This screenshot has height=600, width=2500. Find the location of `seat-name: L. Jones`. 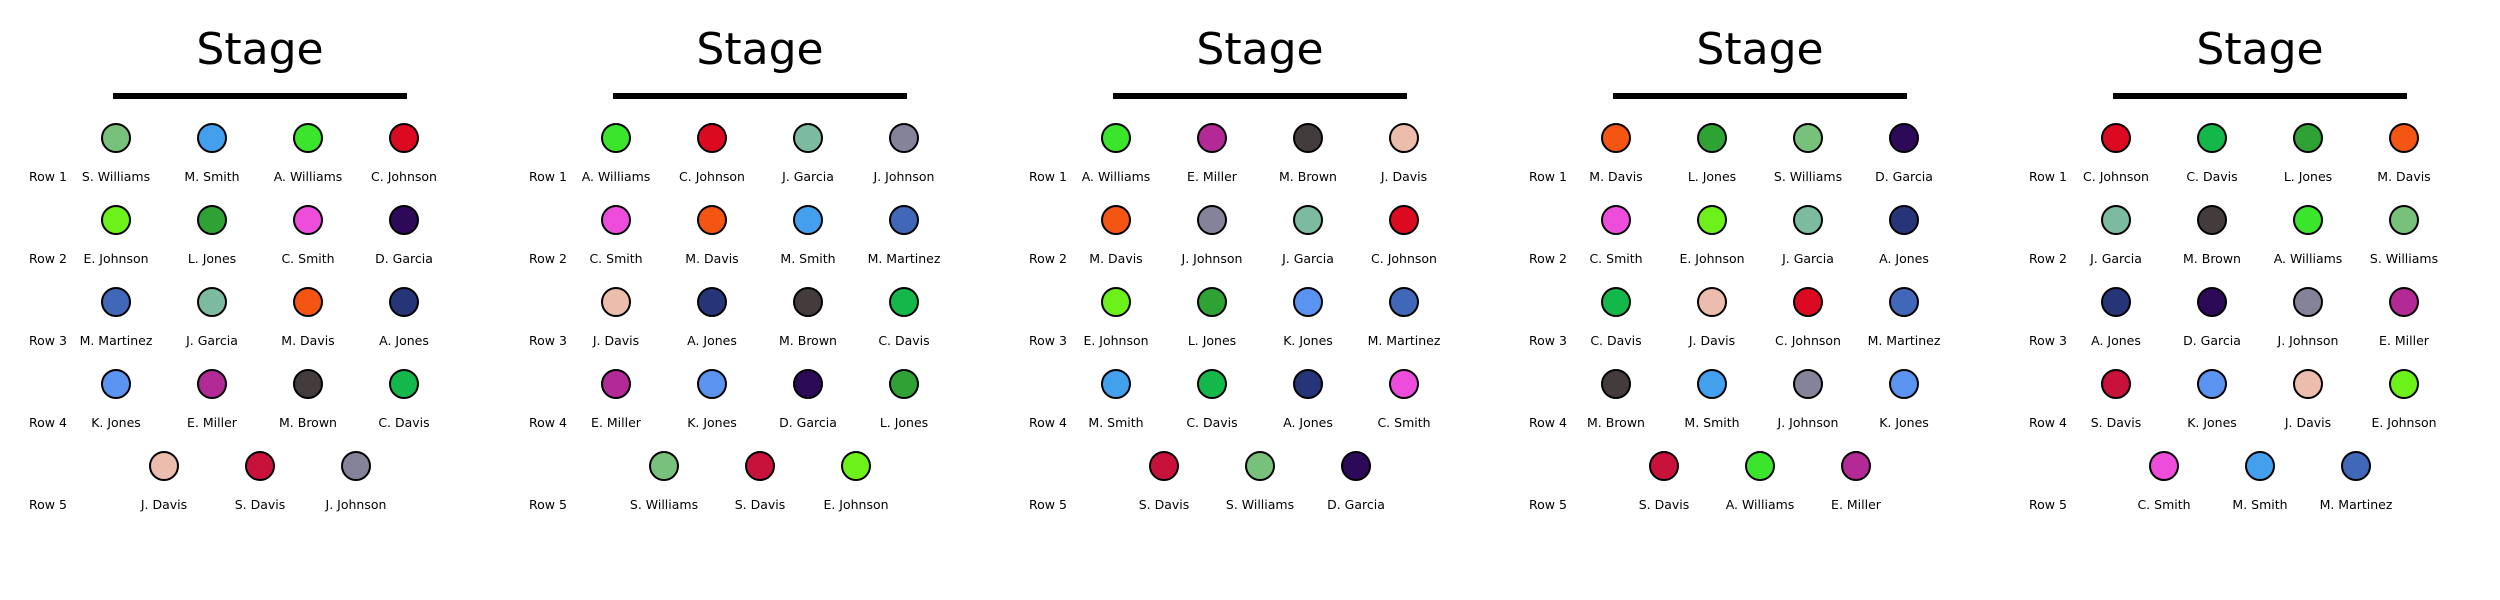

seat-name: L. Jones is located at coordinates (904, 422).